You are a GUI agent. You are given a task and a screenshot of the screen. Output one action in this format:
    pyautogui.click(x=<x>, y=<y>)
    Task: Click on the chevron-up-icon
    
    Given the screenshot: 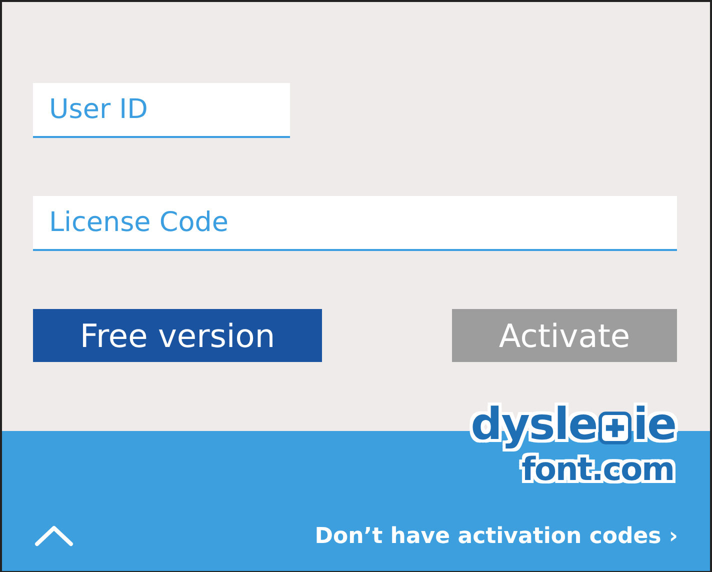 What is the action you would take?
    pyautogui.click(x=54, y=536)
    